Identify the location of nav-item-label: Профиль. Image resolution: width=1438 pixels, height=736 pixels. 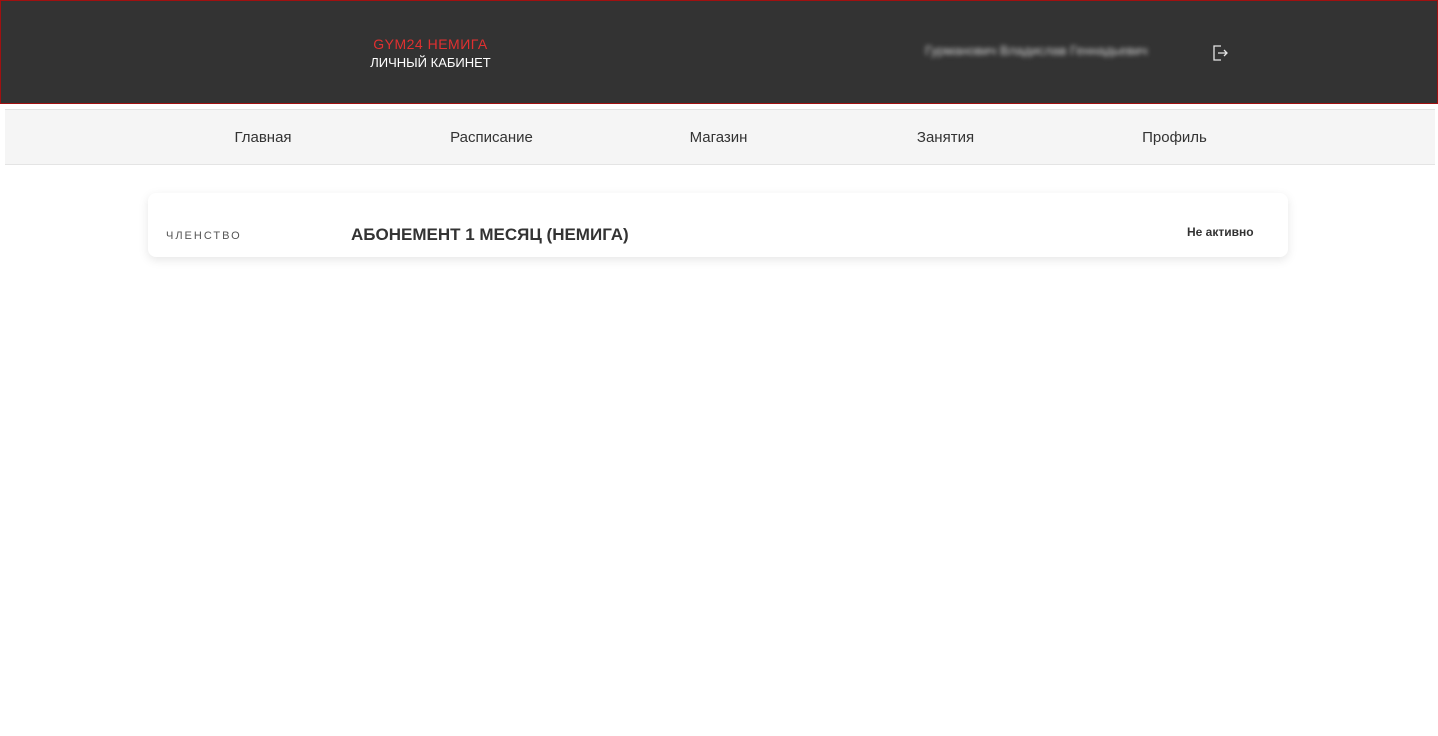
(1174, 137).